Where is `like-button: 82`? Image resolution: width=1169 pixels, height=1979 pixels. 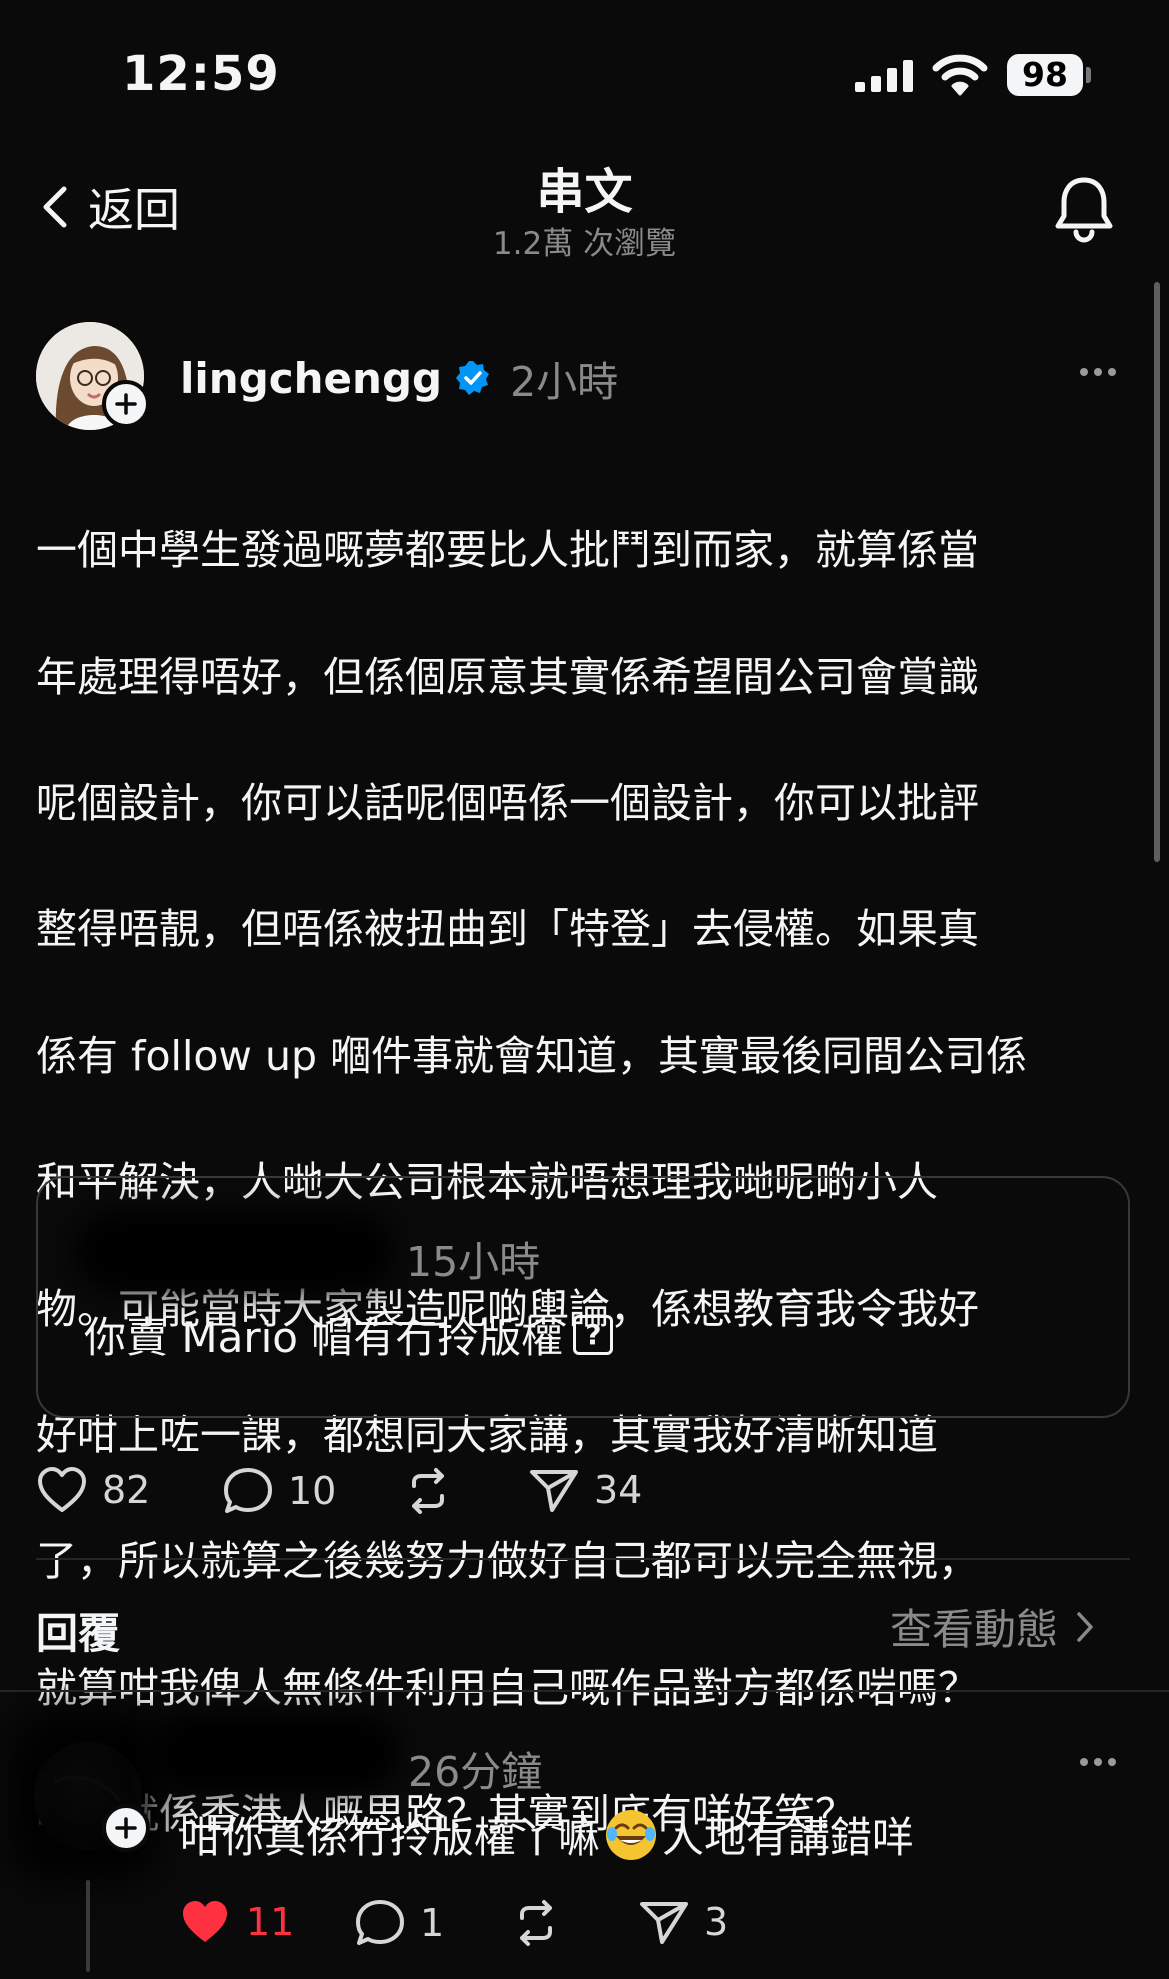
like-button: 82 is located at coordinates (93, 1490).